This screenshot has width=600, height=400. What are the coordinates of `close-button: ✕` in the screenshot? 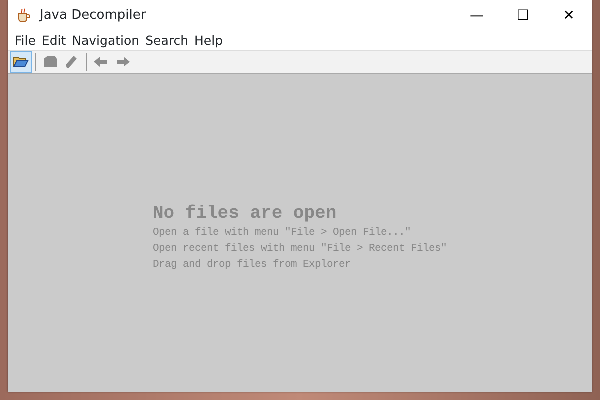 It's located at (569, 16).